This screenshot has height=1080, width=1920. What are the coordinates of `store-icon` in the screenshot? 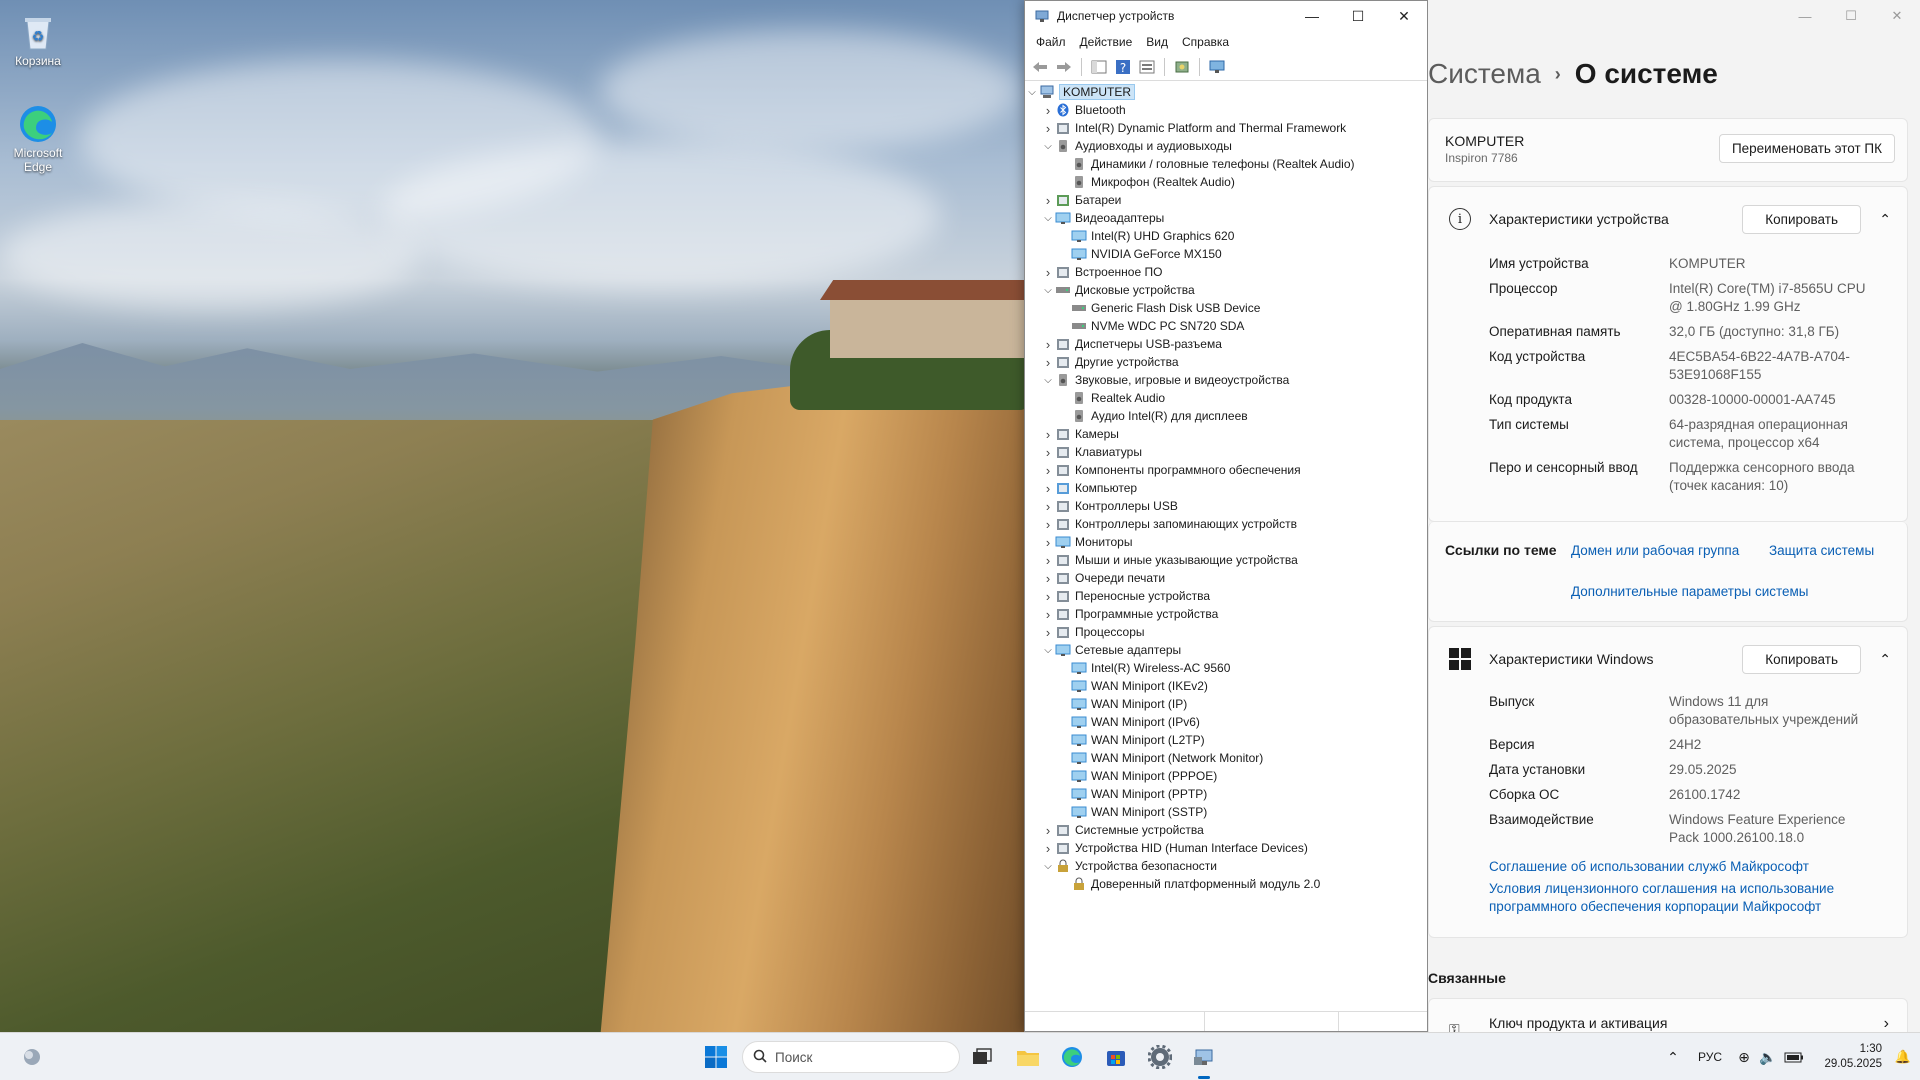 It's located at (1116, 1057).